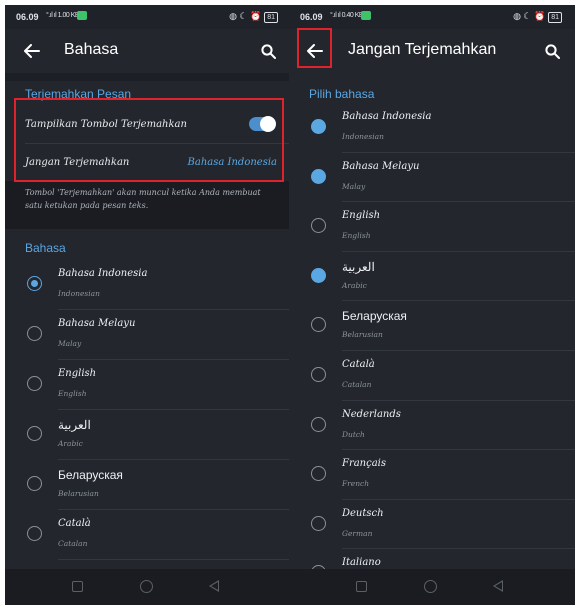 This screenshot has height=610, width=578. What do you see at coordinates (432, 475) in the screenshot?
I see `language-item: Français French` at bounding box center [432, 475].